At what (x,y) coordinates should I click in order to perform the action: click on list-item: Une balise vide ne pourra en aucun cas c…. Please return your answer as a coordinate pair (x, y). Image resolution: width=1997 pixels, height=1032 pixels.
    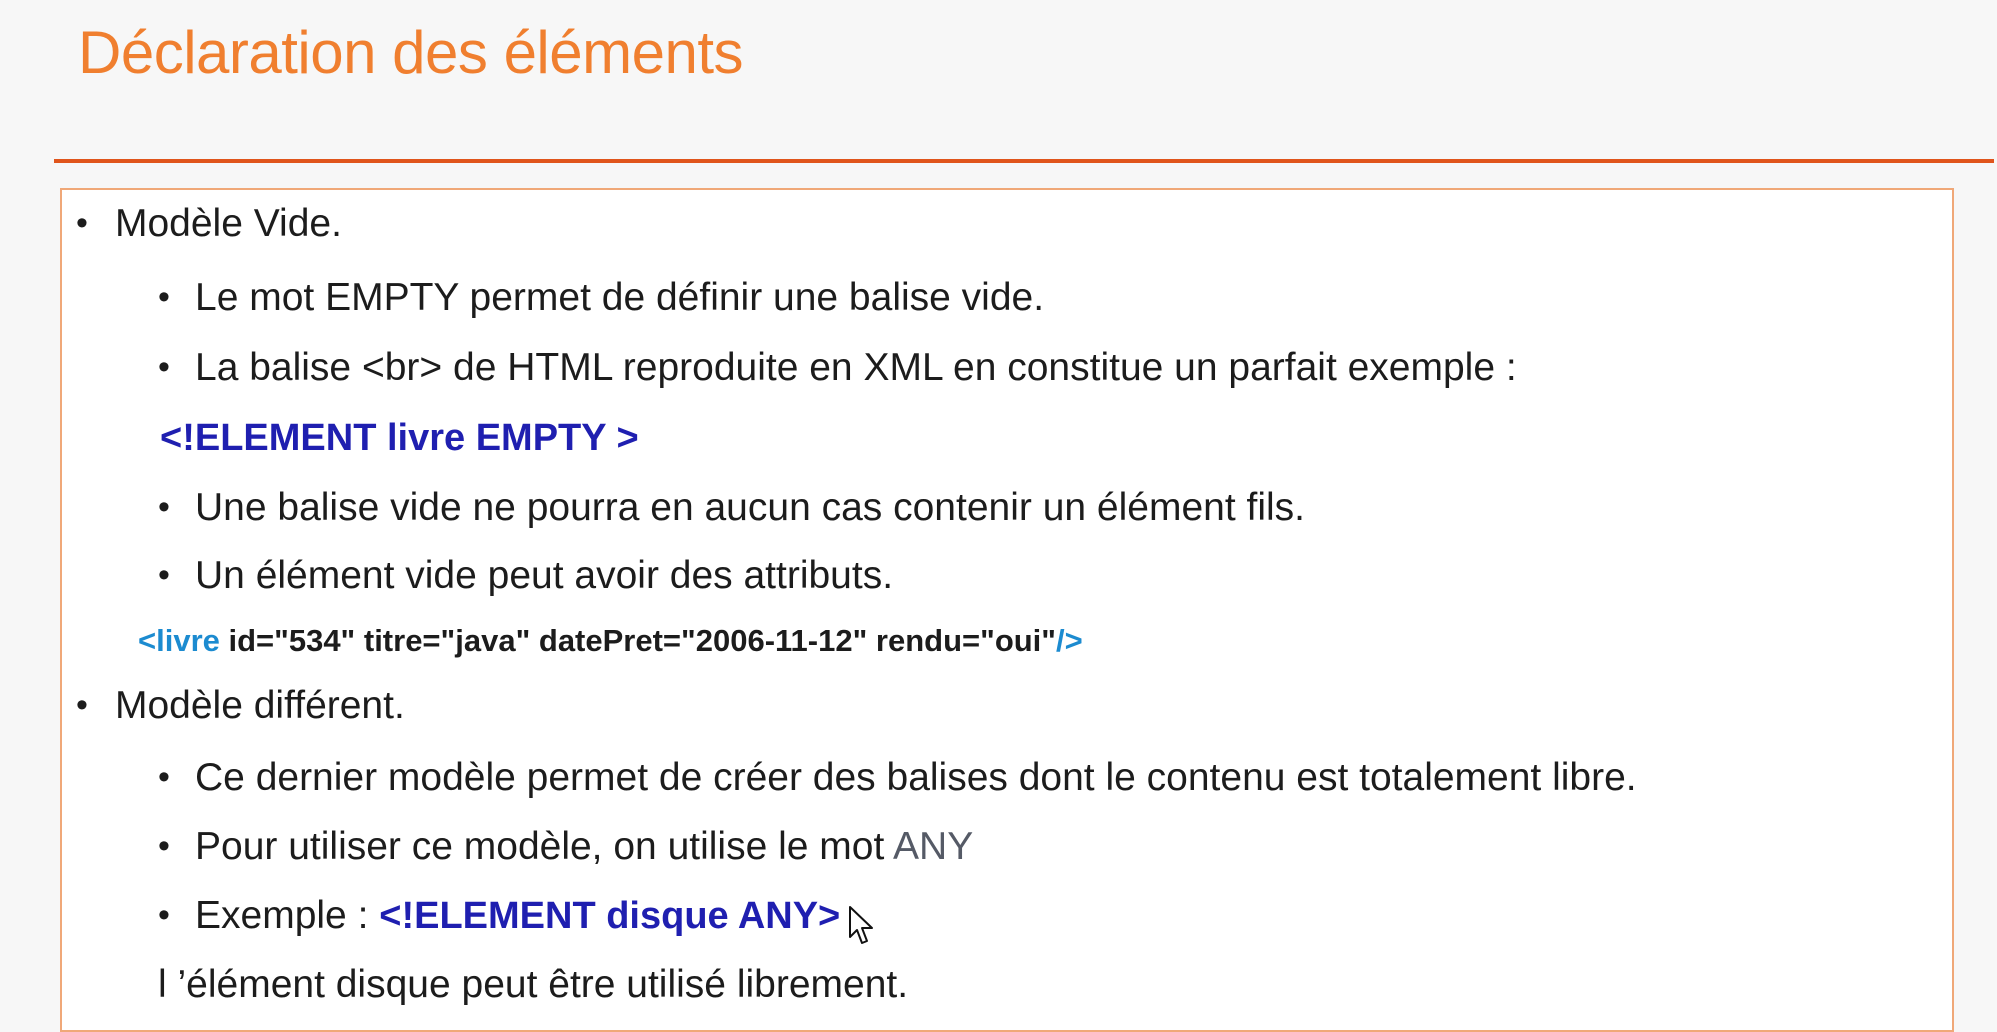
    Looking at the image, I should click on (750, 507).